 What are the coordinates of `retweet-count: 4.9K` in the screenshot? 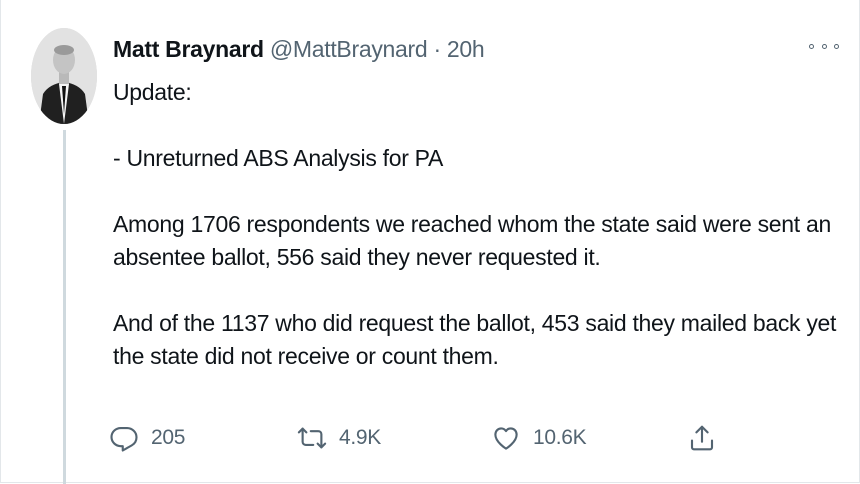 It's located at (360, 437).